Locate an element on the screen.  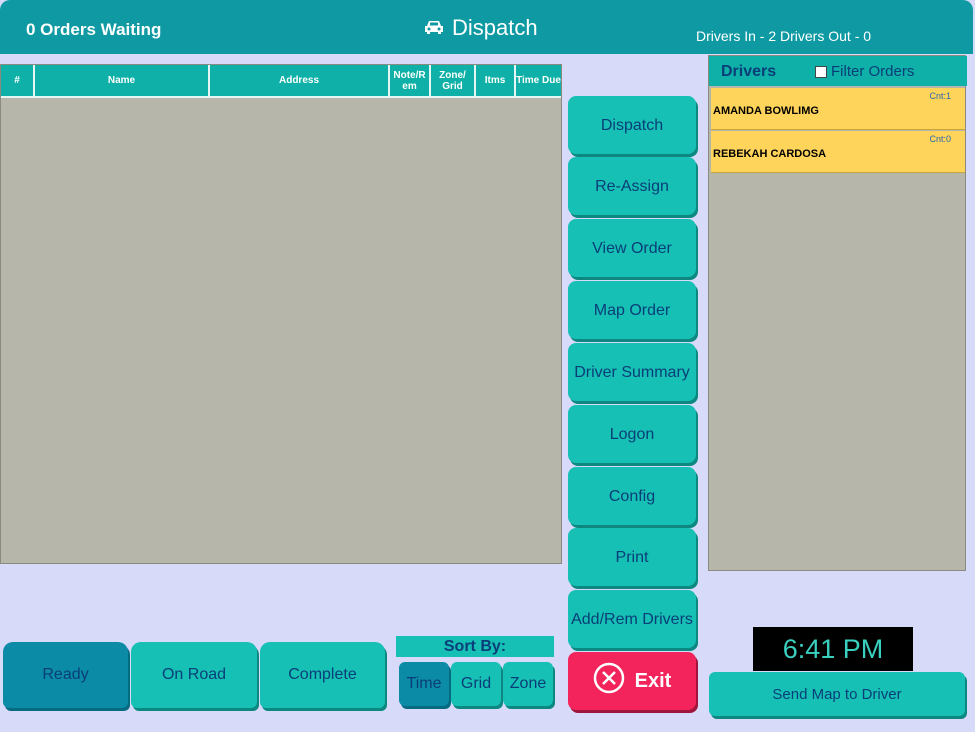
reassign-button: Re-Assign is located at coordinates (632, 186).